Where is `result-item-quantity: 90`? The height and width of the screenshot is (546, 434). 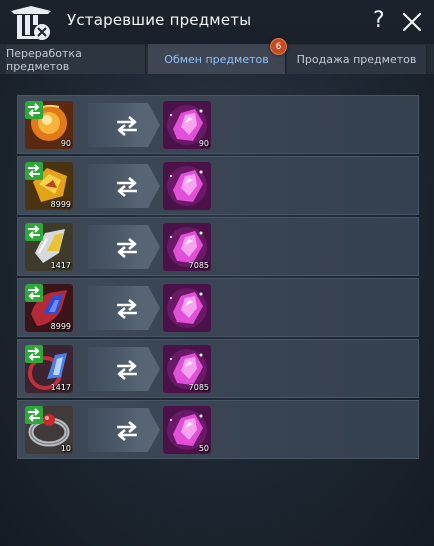
result-item-quantity: 90 is located at coordinates (203, 143).